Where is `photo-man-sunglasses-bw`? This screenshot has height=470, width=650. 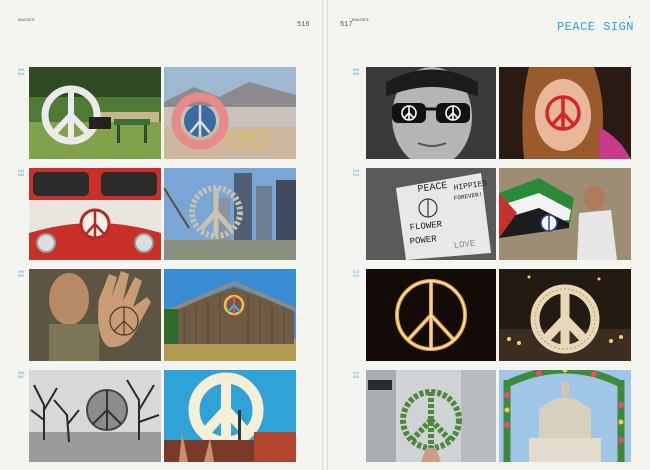
photo-man-sunglasses-bw is located at coordinates (431, 113).